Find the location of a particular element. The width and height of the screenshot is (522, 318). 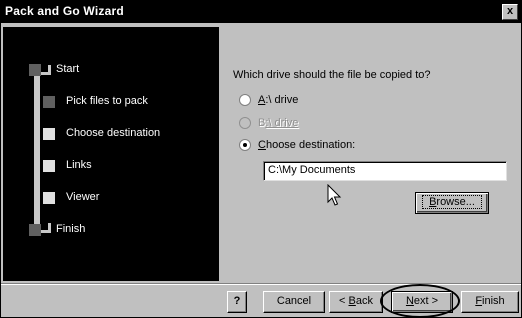

step-label-start: Start is located at coordinates (68, 69).